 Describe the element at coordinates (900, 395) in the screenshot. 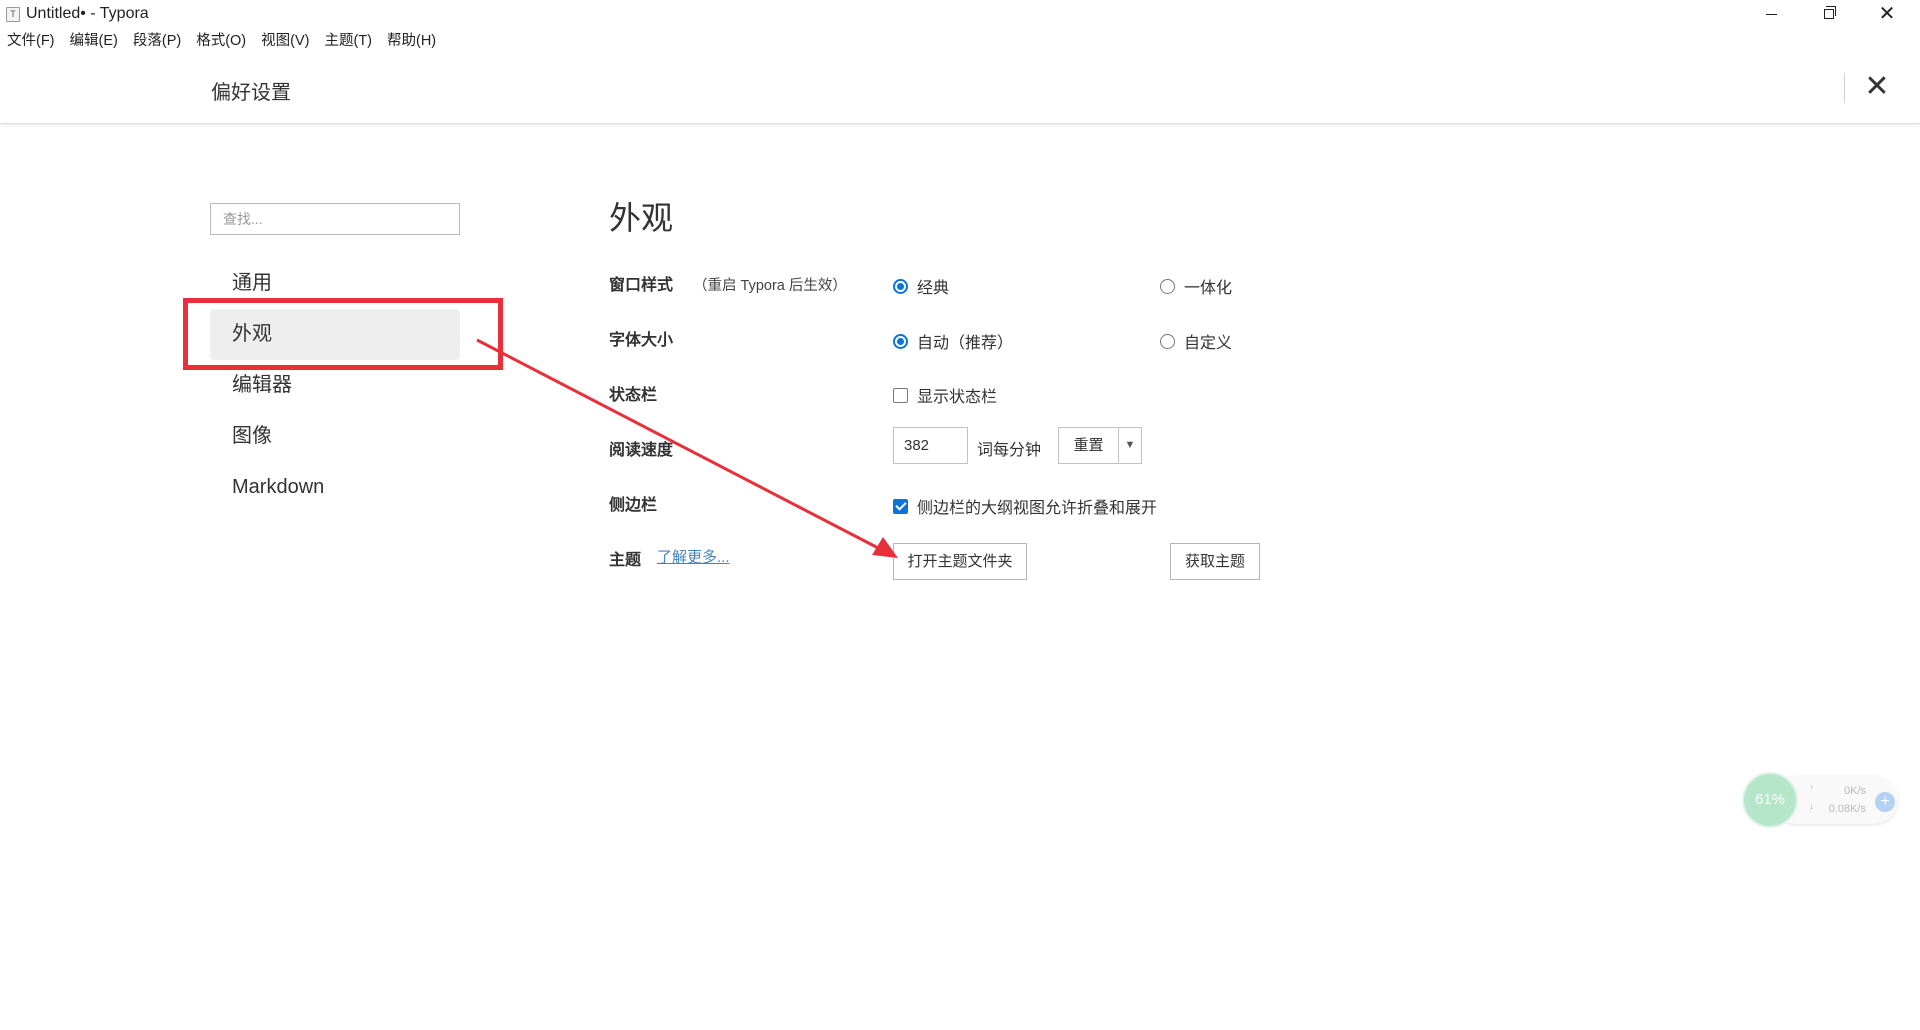

I see `checkbox-unchecked-icon` at that location.